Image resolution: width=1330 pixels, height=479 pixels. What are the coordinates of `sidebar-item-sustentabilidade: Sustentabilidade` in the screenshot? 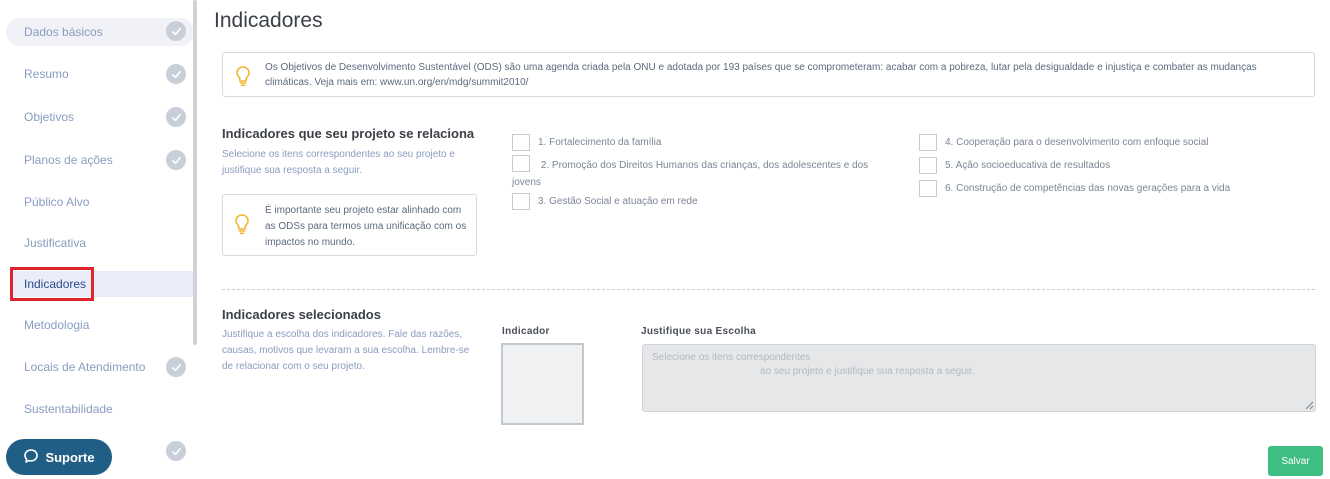 It's located at (102, 409).